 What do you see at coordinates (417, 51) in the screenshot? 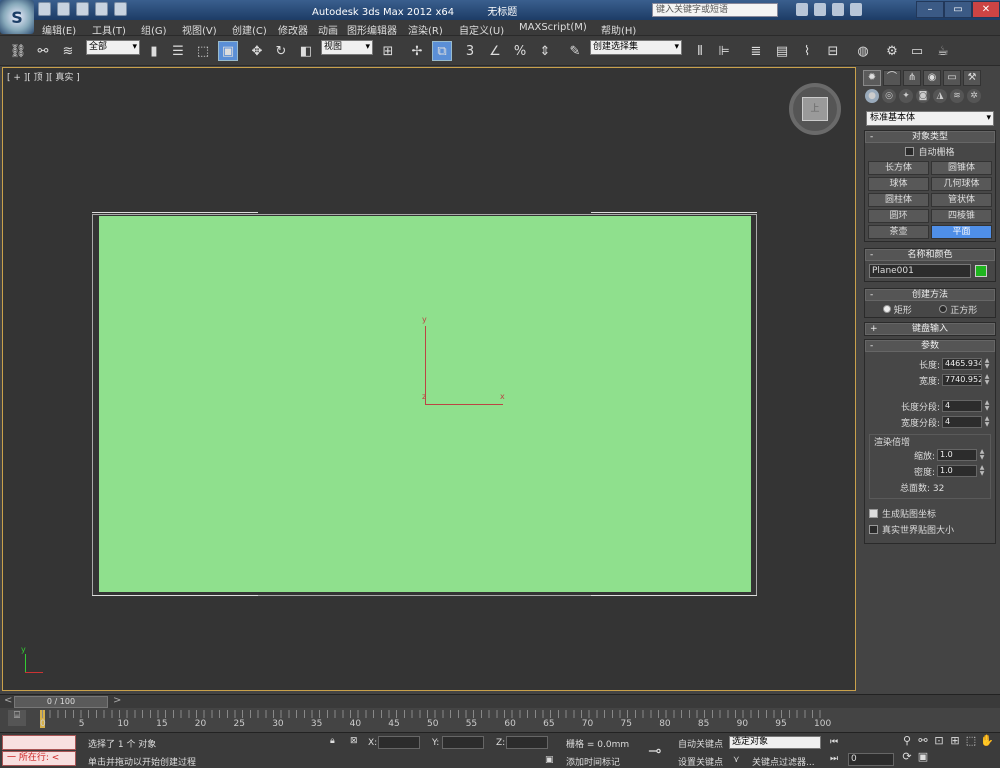
I see `select-manipulate-icon: ✢` at bounding box center [417, 51].